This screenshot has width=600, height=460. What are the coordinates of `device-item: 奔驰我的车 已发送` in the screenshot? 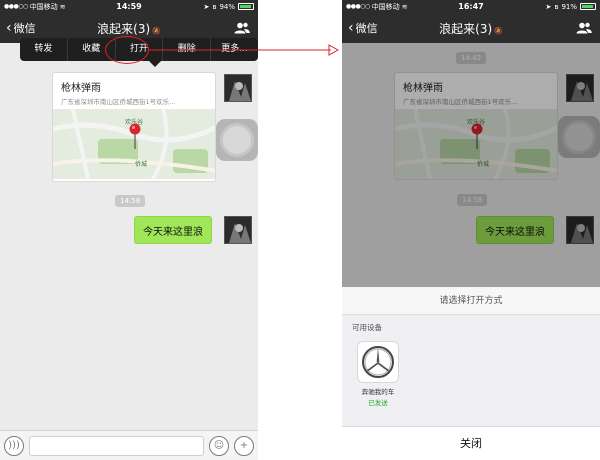 It's located at (378, 374).